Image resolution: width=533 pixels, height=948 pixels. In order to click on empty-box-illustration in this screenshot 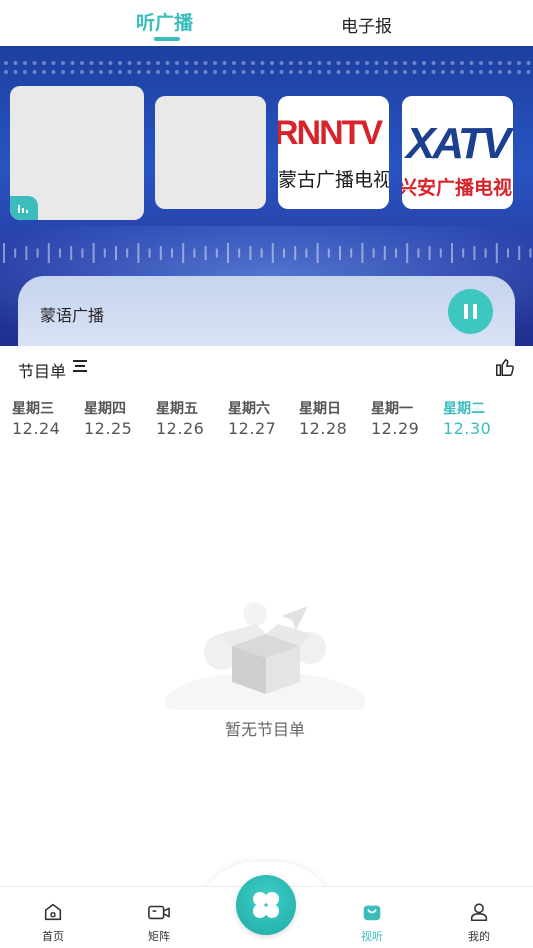, I will do `click(265, 667)`.